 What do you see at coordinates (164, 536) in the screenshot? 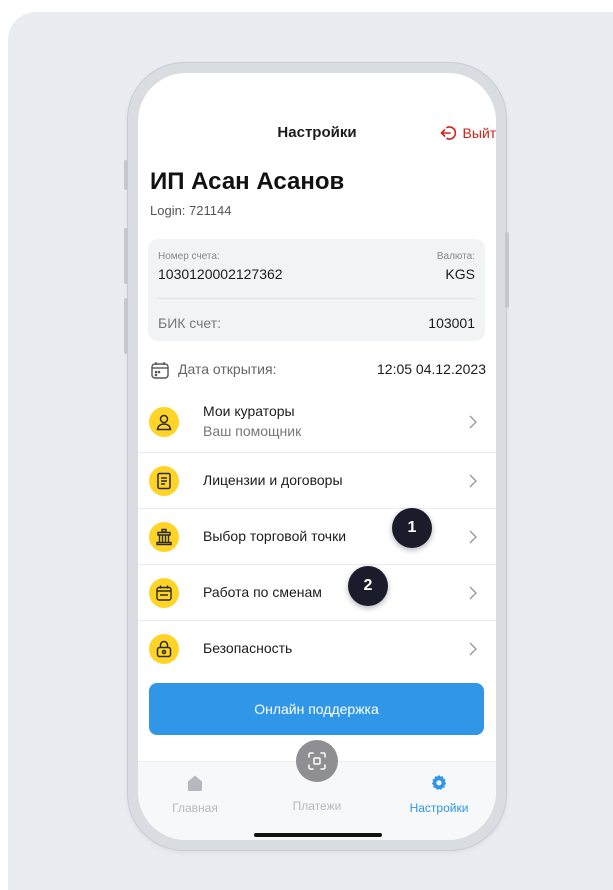
I see `store-icon` at bounding box center [164, 536].